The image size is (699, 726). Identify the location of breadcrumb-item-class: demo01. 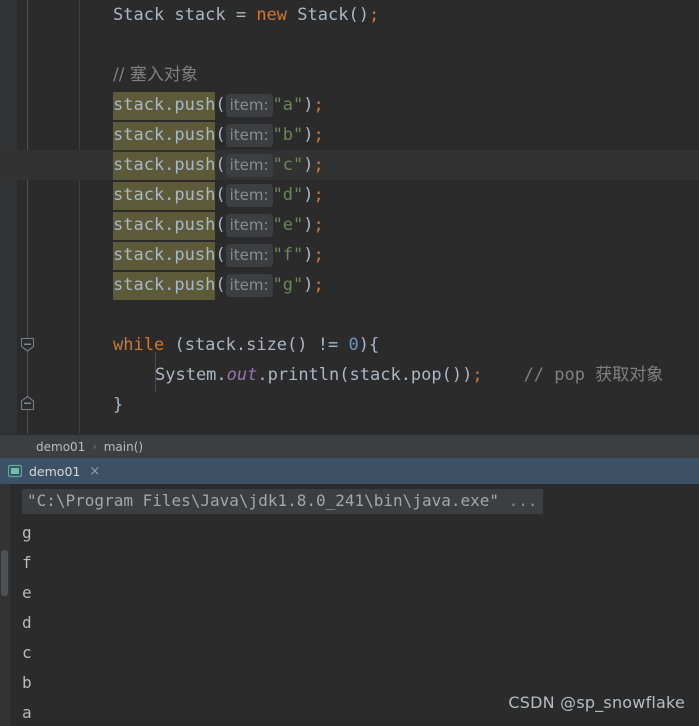
(60, 447).